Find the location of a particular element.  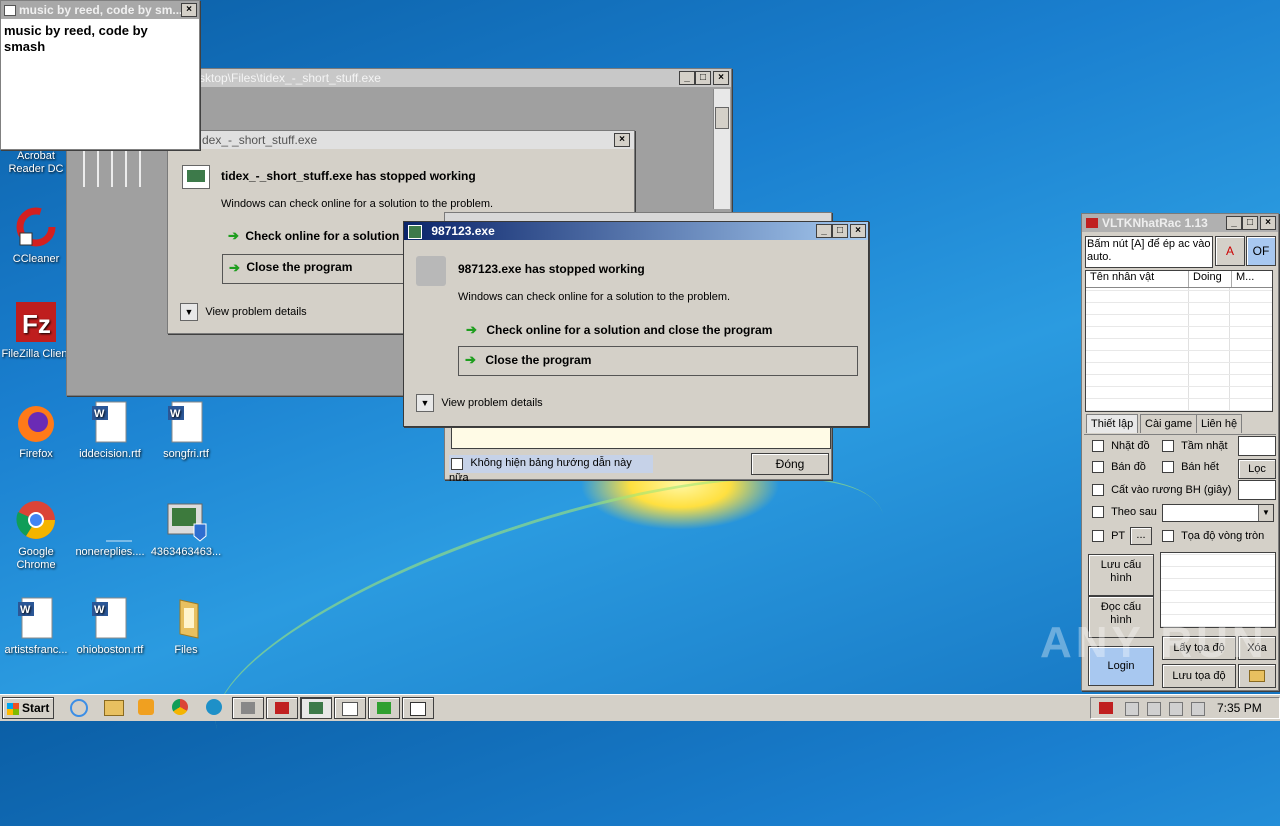

luu-cau-hinh-button: Lưu cấu hình is located at coordinates (1121, 575).